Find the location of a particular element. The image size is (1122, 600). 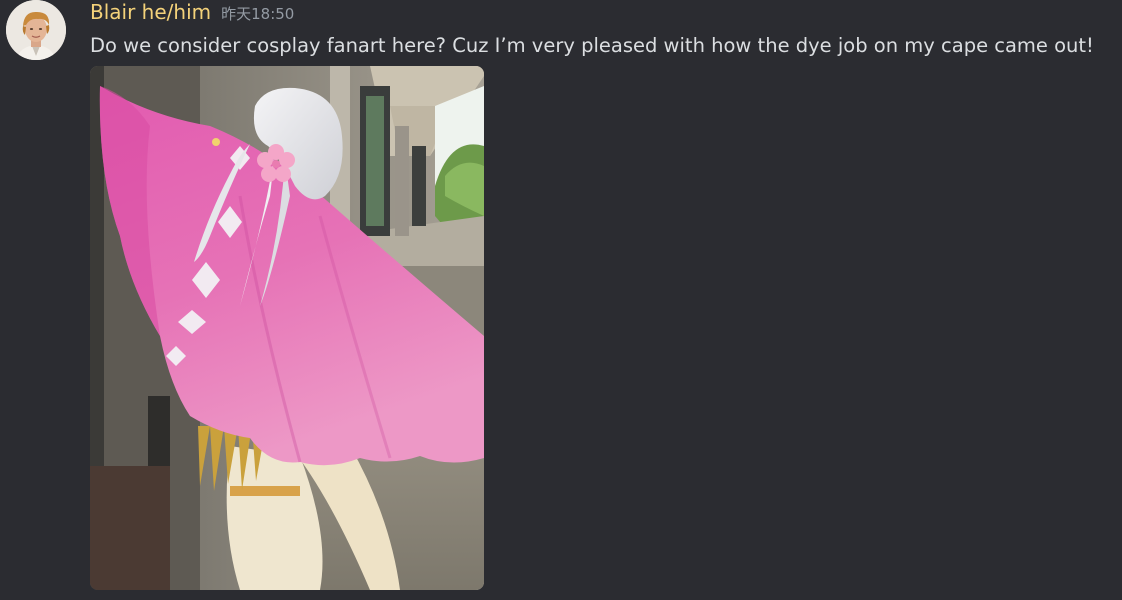

timestamp: 昨天18:50 is located at coordinates (258, 14).